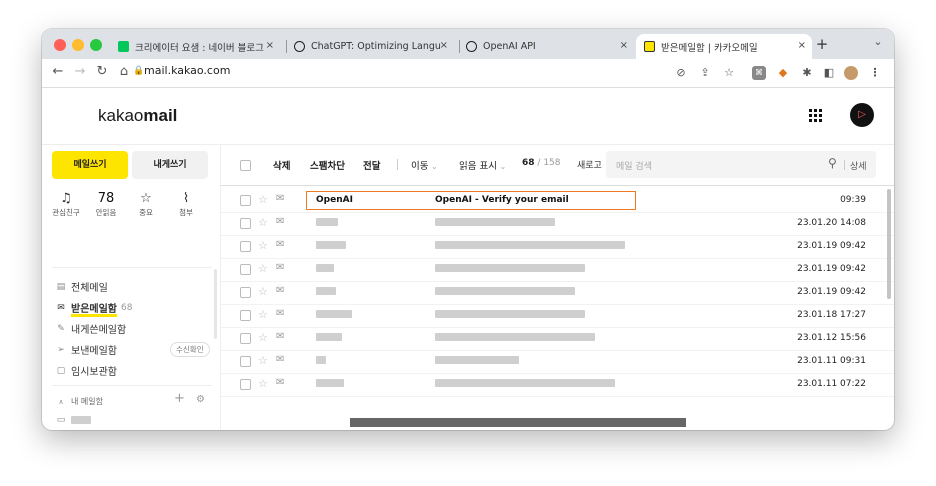 The width and height of the screenshot is (936, 486). What do you see at coordinates (199, 46) in the screenshot?
I see `tab-naver-blog: 크리에이터 요샘 : 네이버 블로그 ×` at bounding box center [199, 46].